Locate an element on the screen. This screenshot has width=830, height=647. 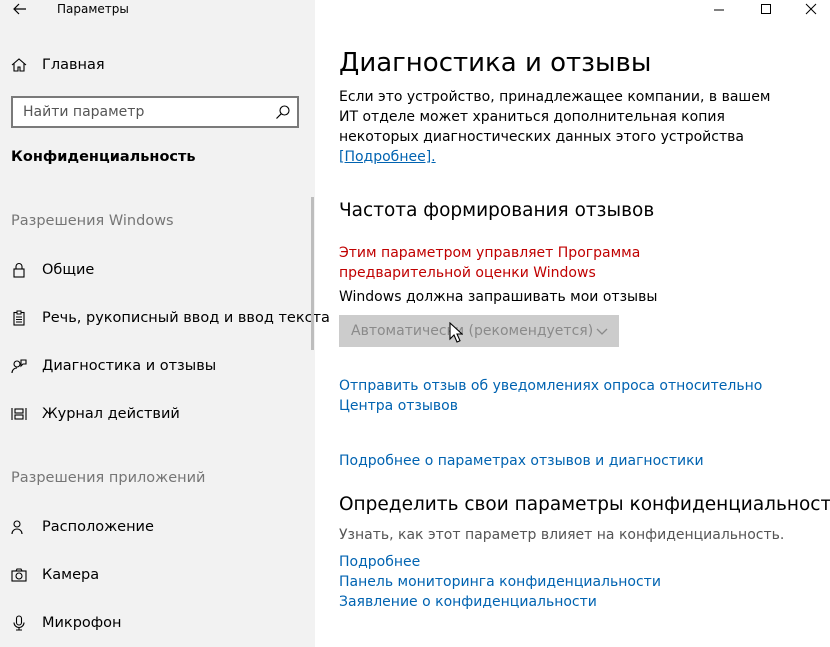
arrow-left-icon is located at coordinates (19, 9).